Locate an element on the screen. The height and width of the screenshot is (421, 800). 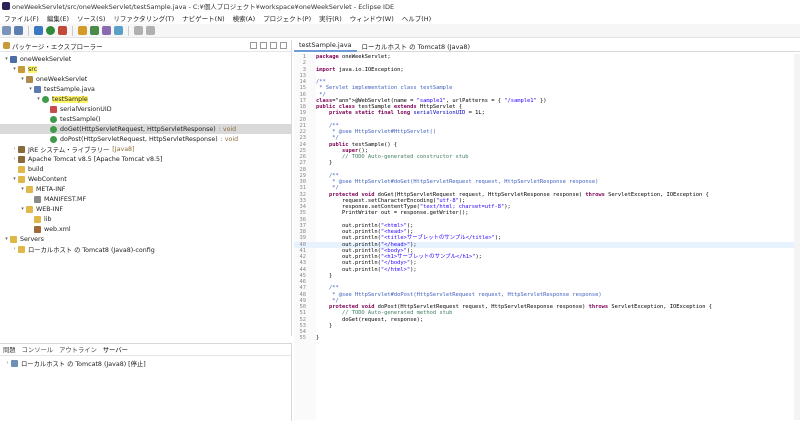
bottom-tab: コンソール is located at coordinates (37, 349).